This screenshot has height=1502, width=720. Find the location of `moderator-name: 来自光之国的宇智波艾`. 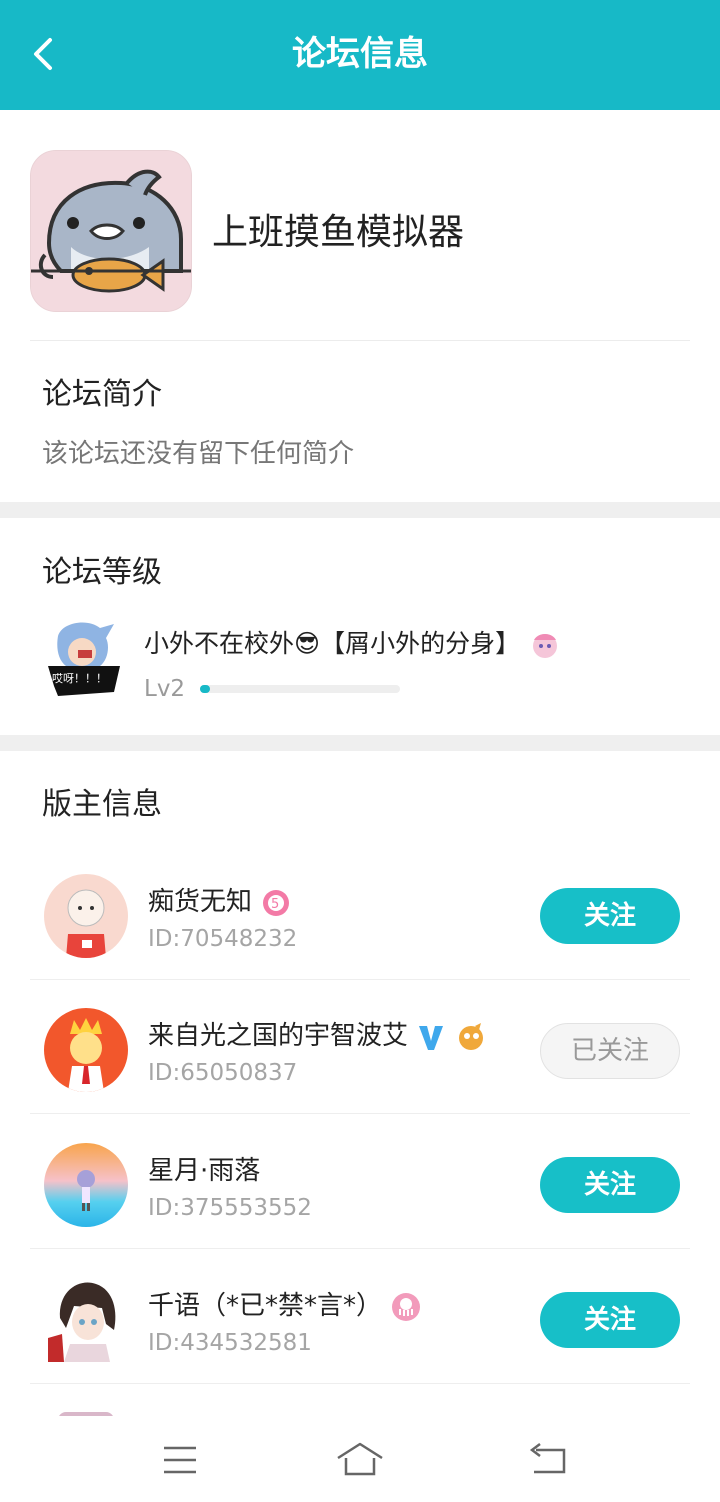

moderator-name: 来自光之国的宇智波艾 is located at coordinates (317, 1036).